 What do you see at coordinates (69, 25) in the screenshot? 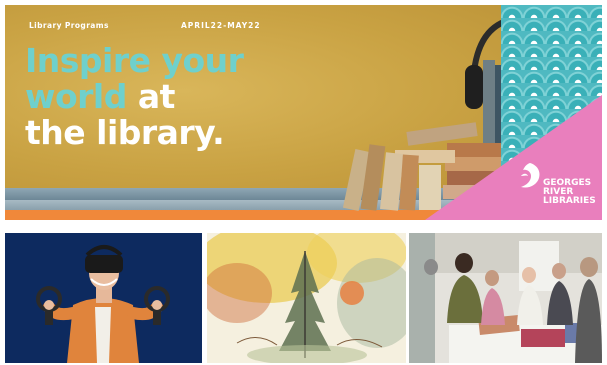
I see `program-label: Library Programs` at bounding box center [69, 25].